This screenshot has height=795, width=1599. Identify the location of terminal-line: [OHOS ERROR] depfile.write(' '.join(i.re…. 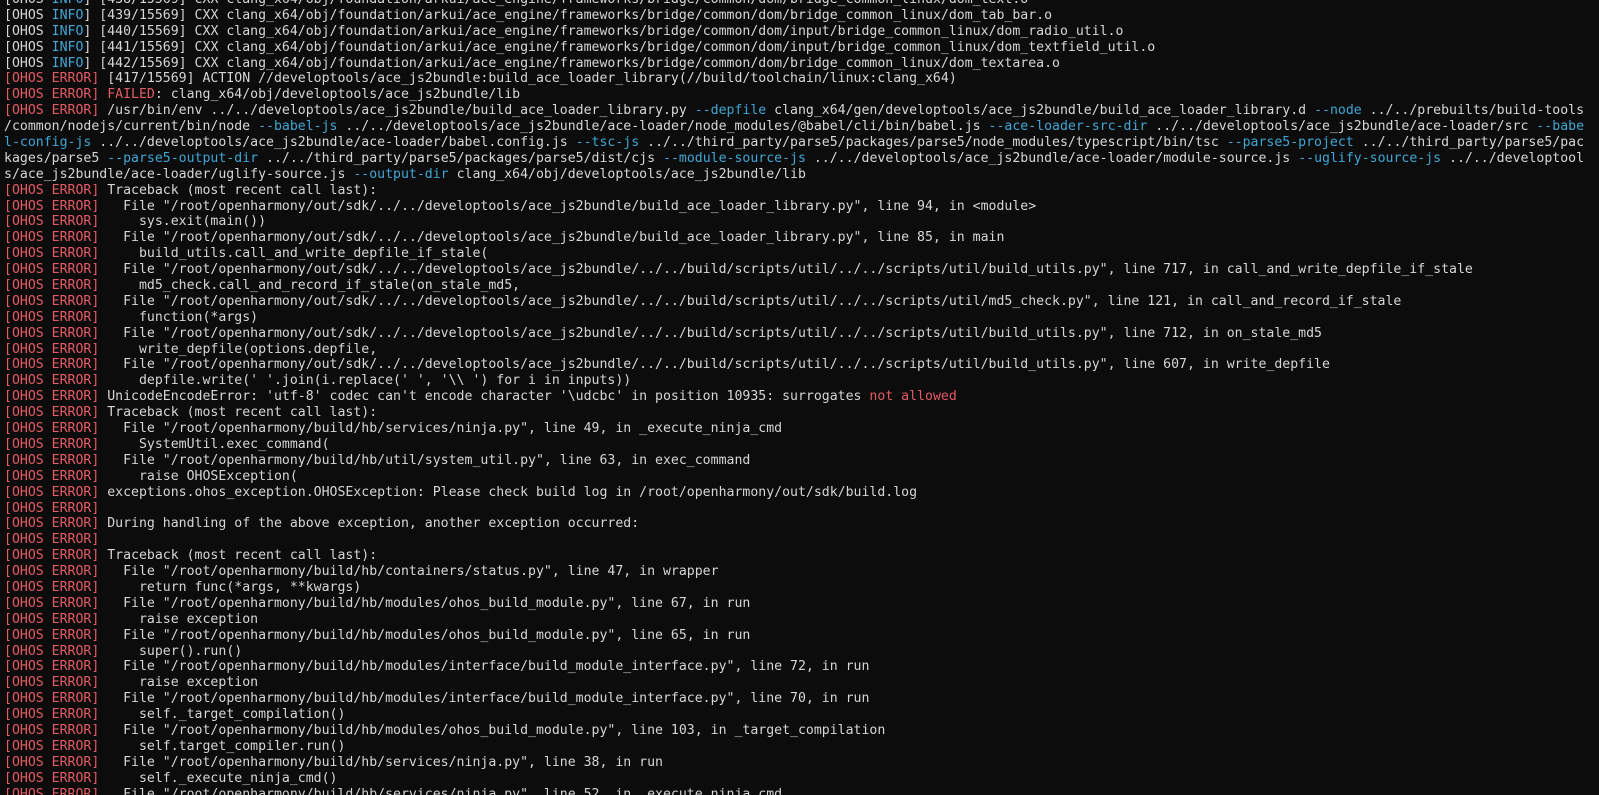
(801, 381).